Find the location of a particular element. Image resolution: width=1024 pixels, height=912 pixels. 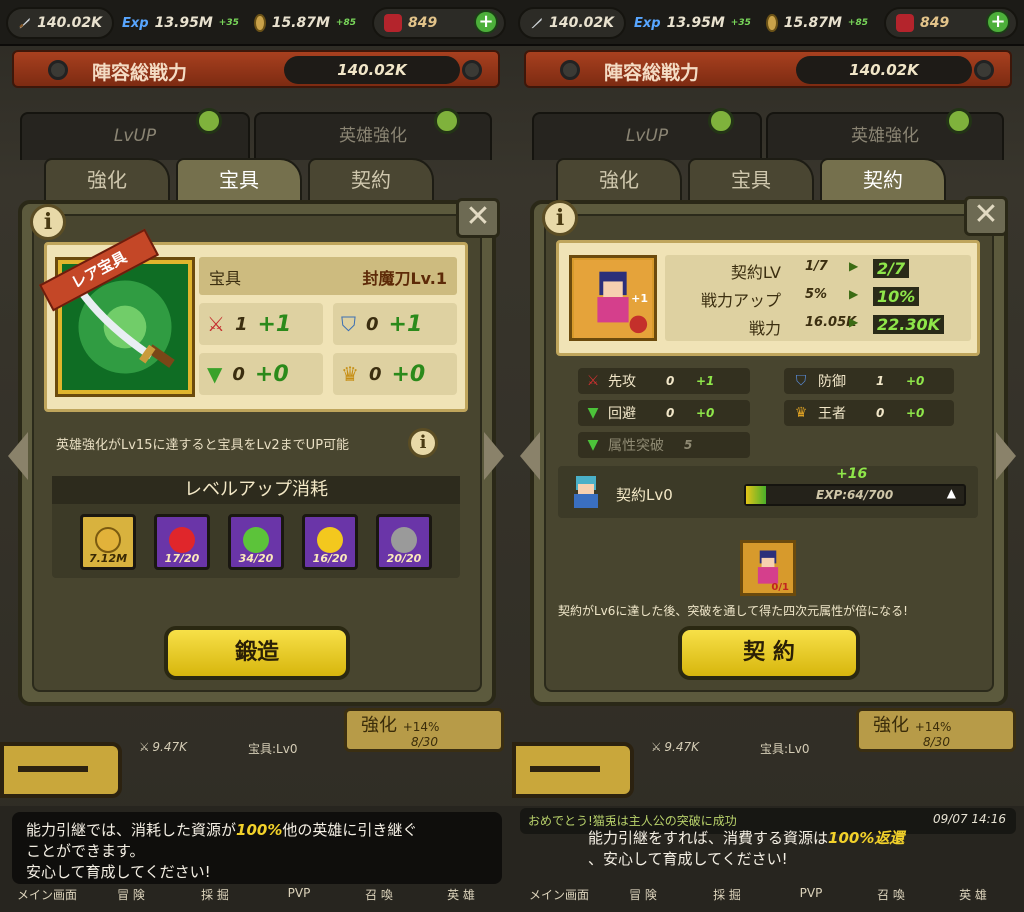

stat-cell: ⛉ 0 +1 is located at coordinates (395, 324).